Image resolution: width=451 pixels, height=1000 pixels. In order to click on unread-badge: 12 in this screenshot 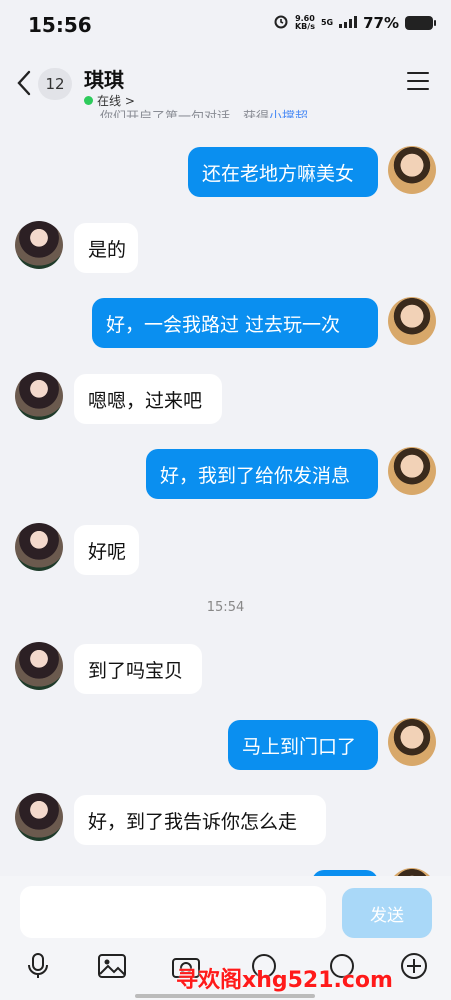, I will do `click(55, 84)`.